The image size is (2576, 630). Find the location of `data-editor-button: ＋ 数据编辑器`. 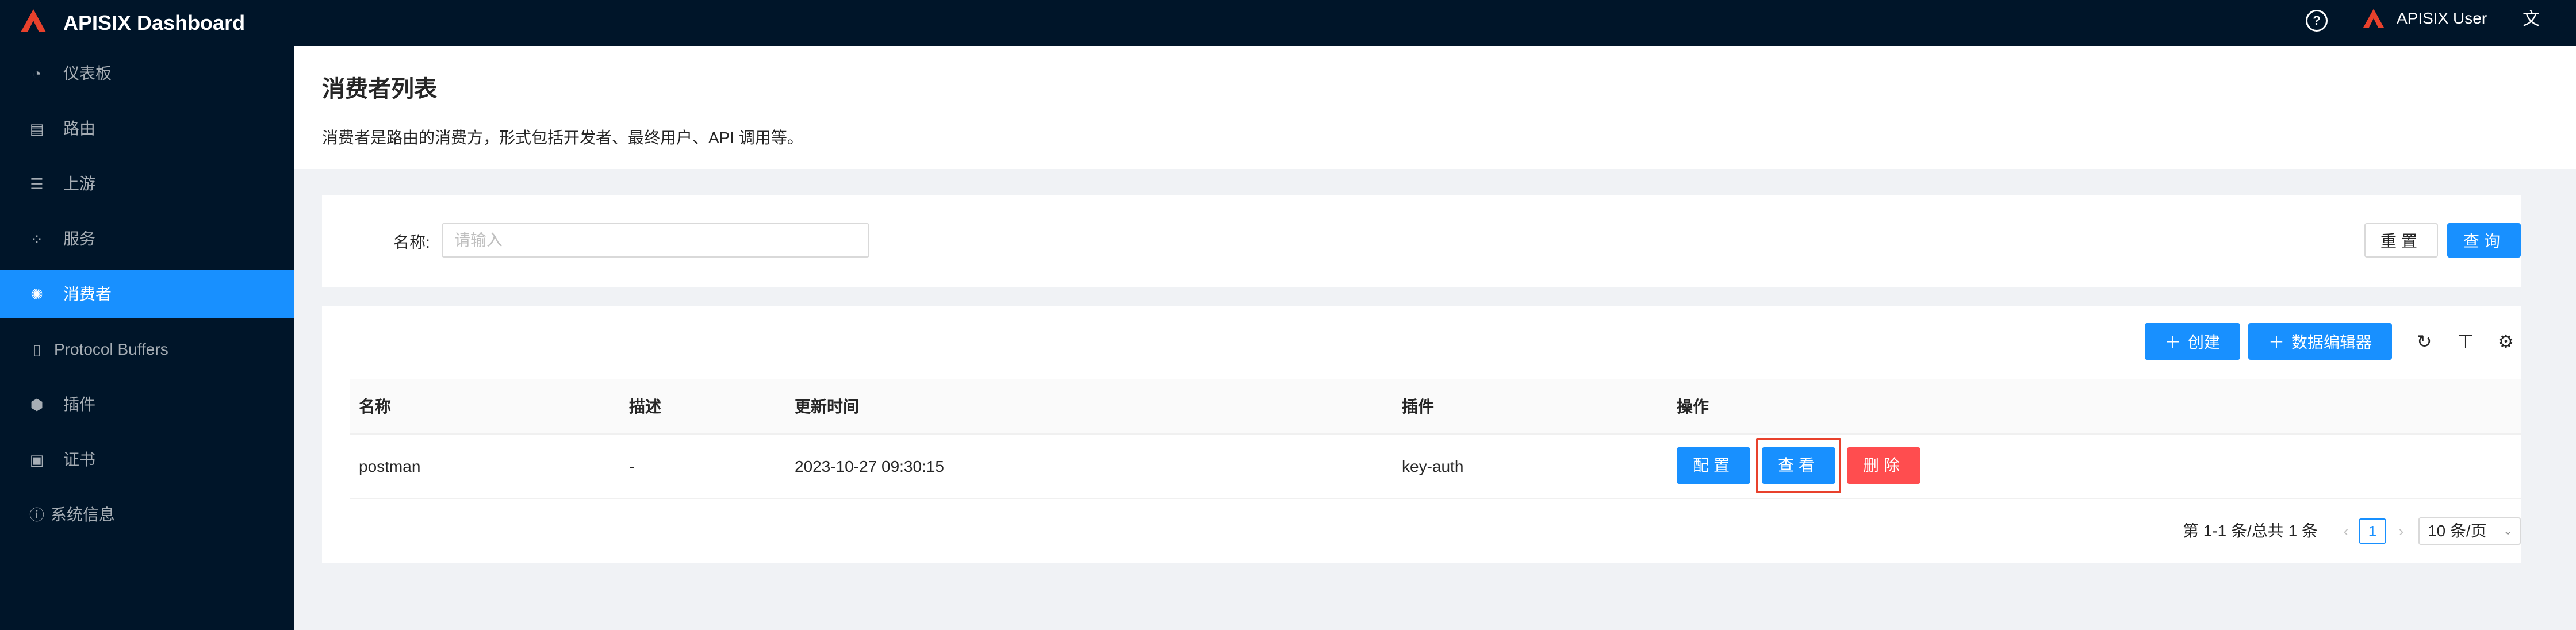

data-editor-button: ＋ 数据编辑器 is located at coordinates (2320, 341).